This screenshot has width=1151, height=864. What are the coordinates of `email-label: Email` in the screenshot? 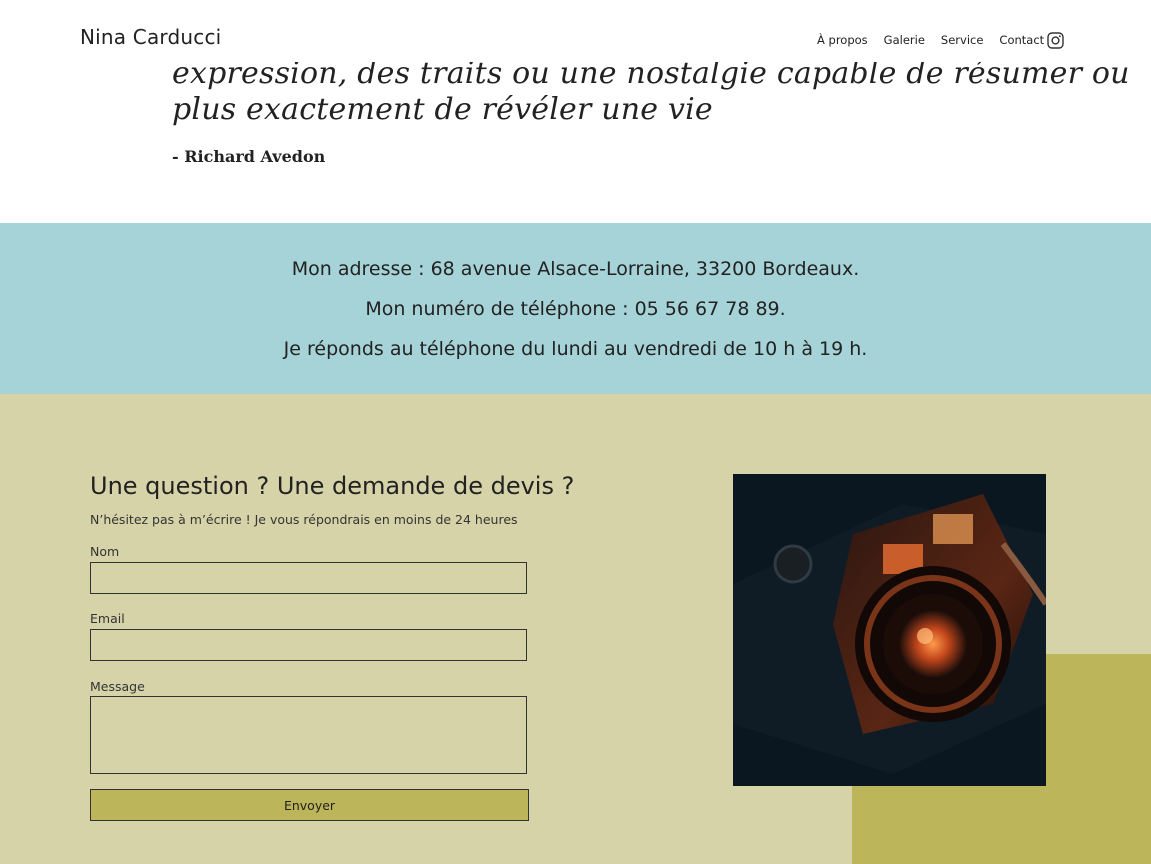 It's located at (107, 618).